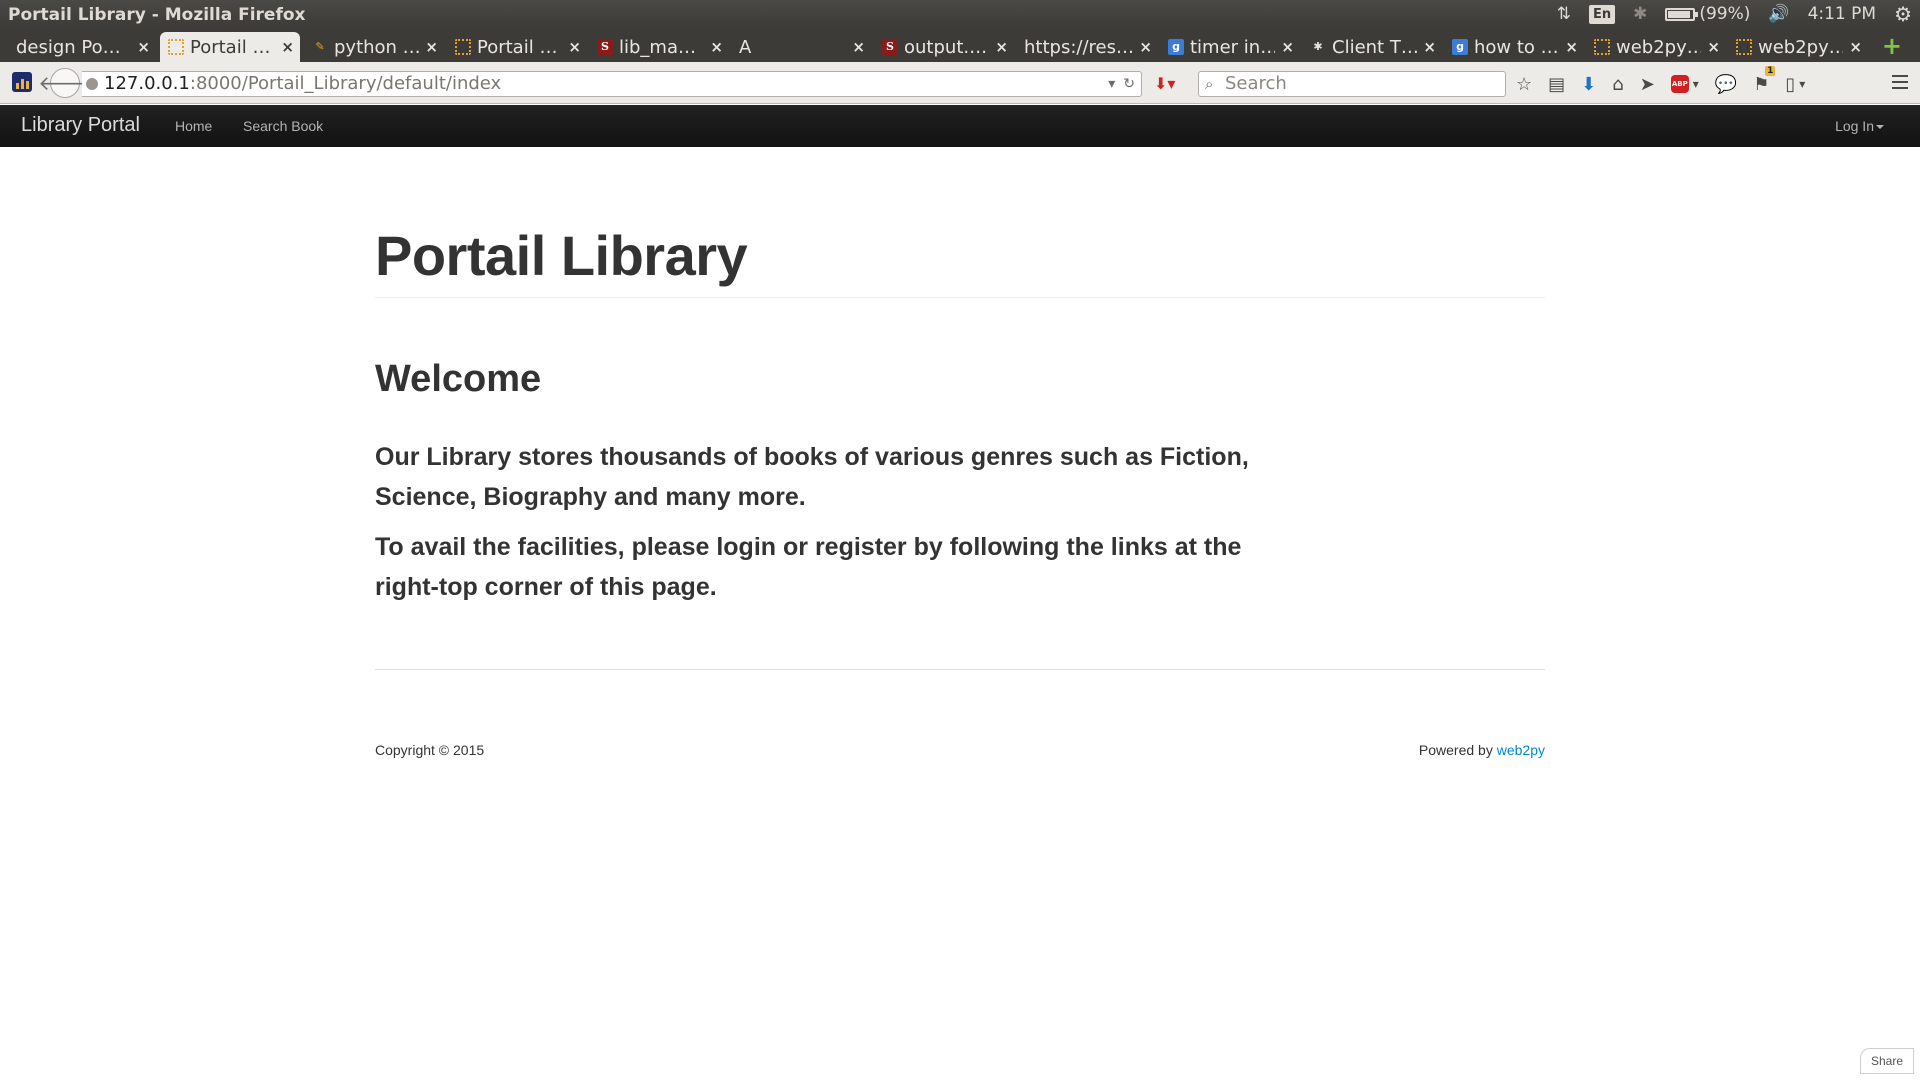 The height and width of the screenshot is (1080, 1920). I want to click on url-dropdown-icon: ▾, so click(1111, 84).